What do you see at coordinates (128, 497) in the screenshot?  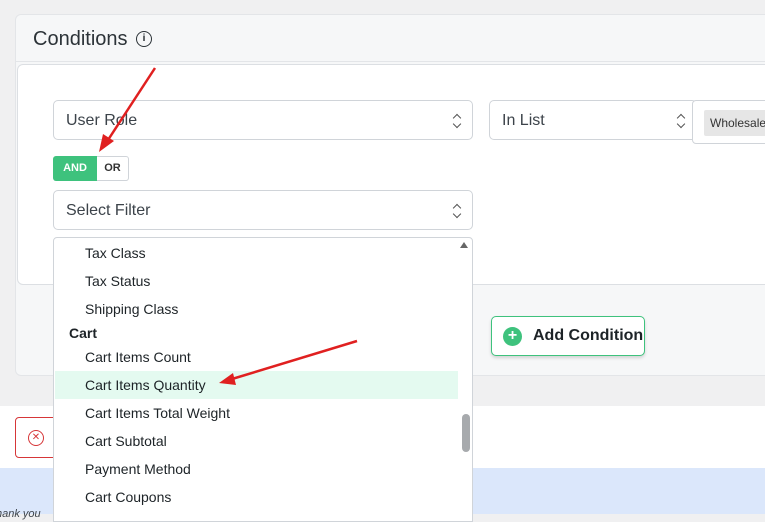 I see `dropdown-option: Cart Coupons` at bounding box center [128, 497].